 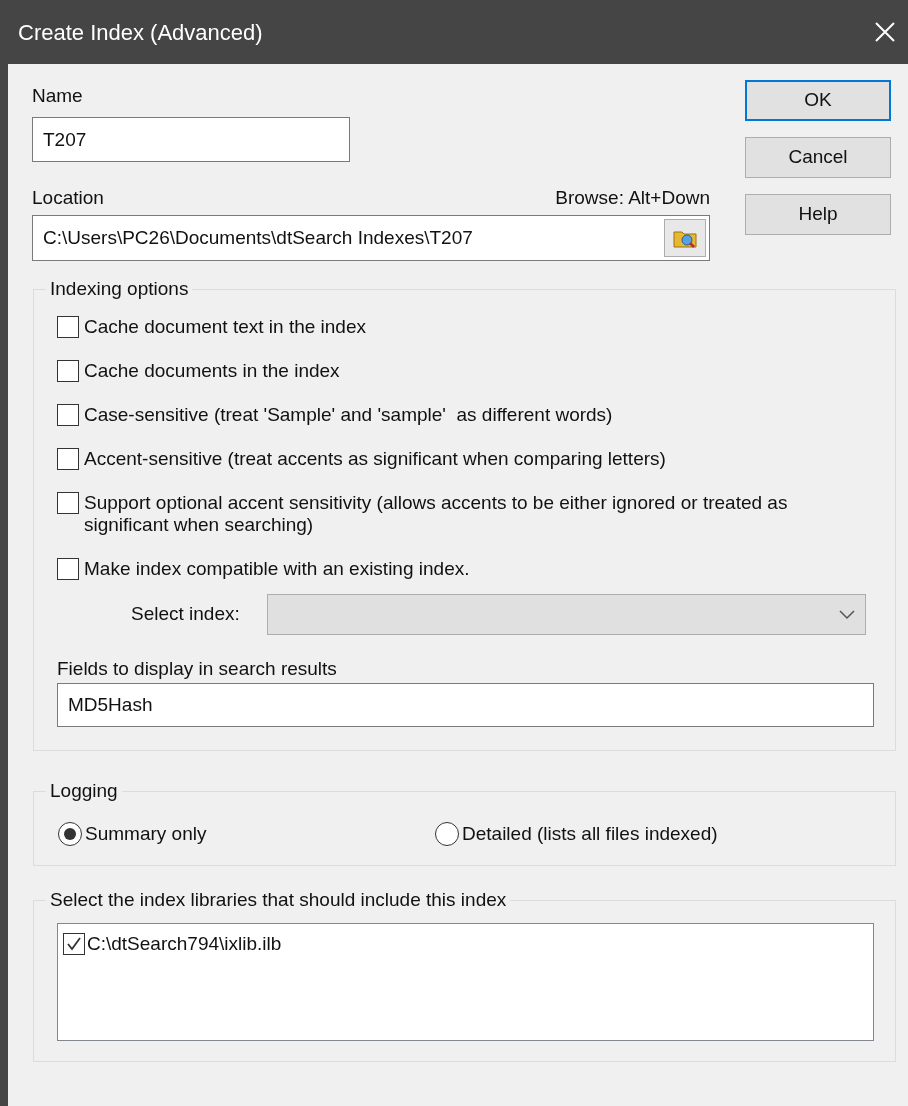 I want to click on browse-folder-icon, so click(x=685, y=238).